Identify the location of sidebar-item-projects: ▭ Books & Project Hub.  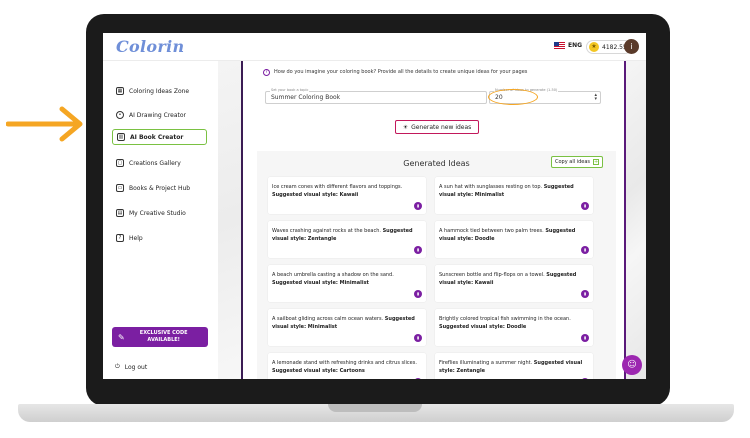
(159, 188).